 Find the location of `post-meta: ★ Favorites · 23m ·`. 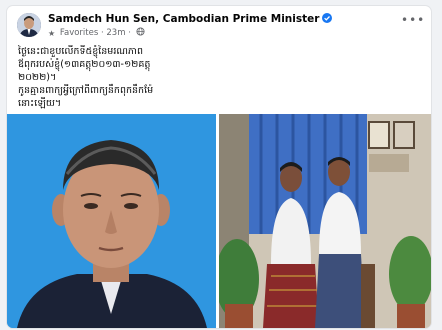

post-meta: ★ Favorites · 23m · is located at coordinates (96, 33).